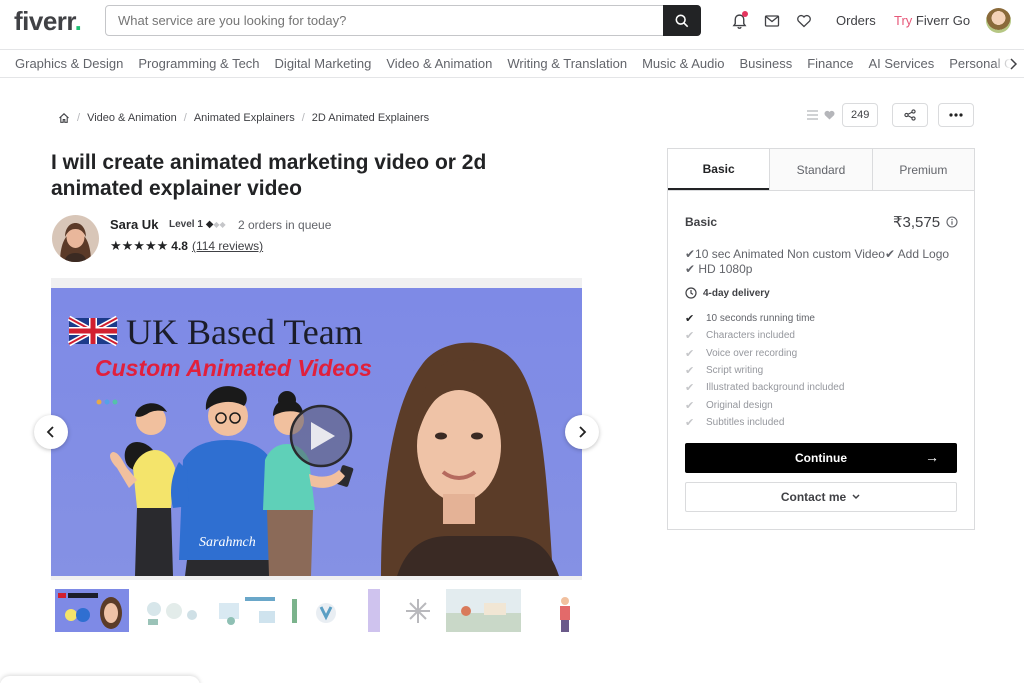 This screenshot has height=683, width=1024. What do you see at coordinates (75, 238) in the screenshot?
I see `seller-avatar` at bounding box center [75, 238].